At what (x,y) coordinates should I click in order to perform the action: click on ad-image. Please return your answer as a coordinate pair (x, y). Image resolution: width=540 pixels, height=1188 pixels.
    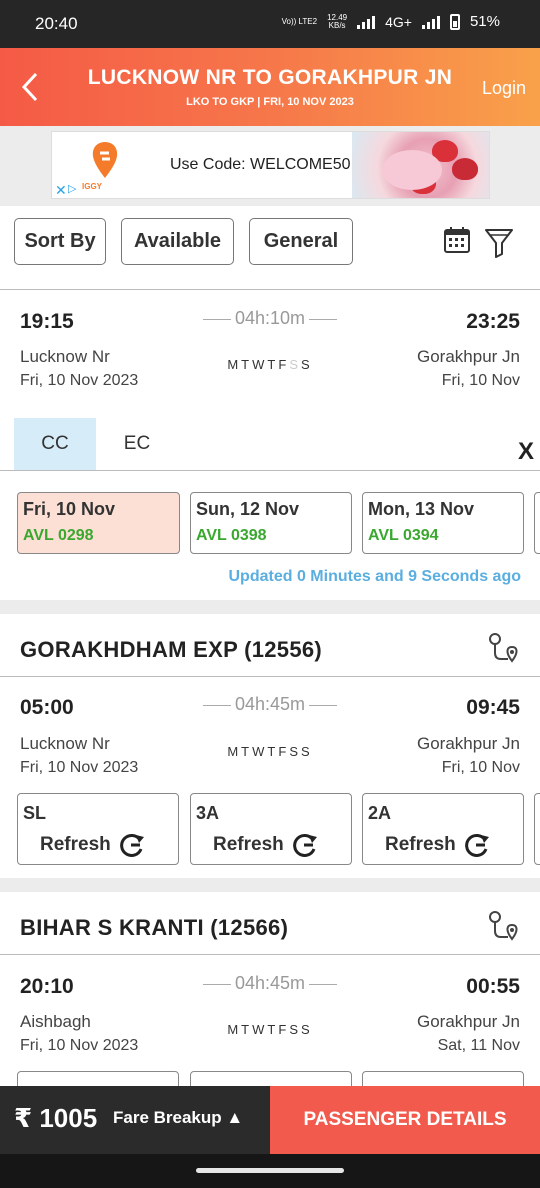
    Looking at the image, I should click on (420, 165).